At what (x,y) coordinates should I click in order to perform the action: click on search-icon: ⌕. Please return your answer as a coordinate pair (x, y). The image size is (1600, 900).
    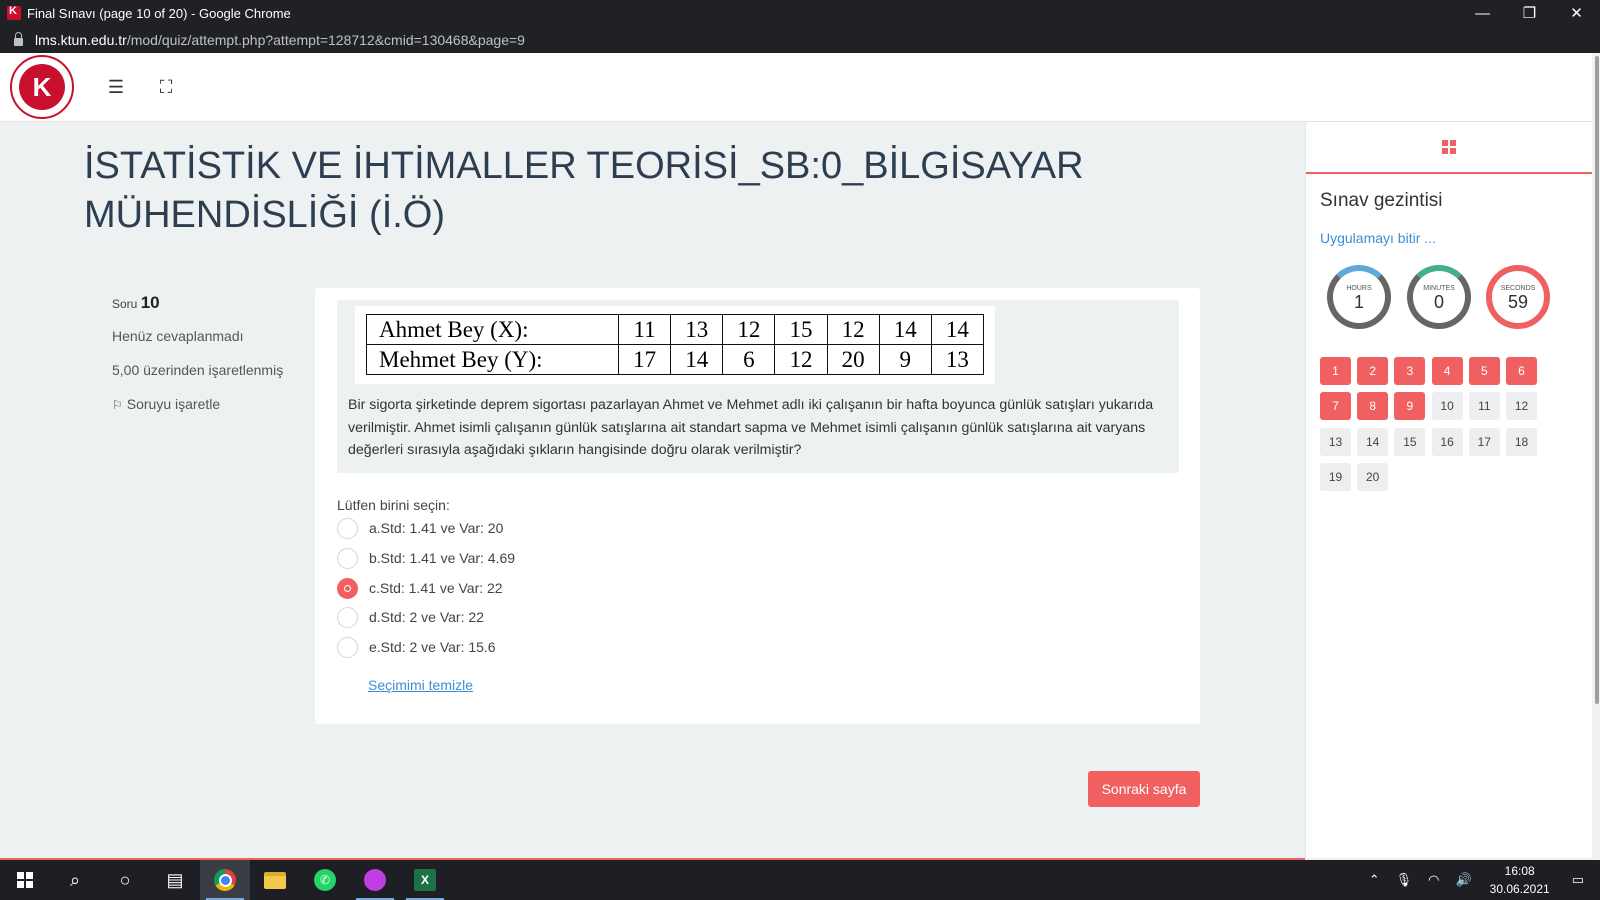
    Looking at the image, I should click on (75, 880).